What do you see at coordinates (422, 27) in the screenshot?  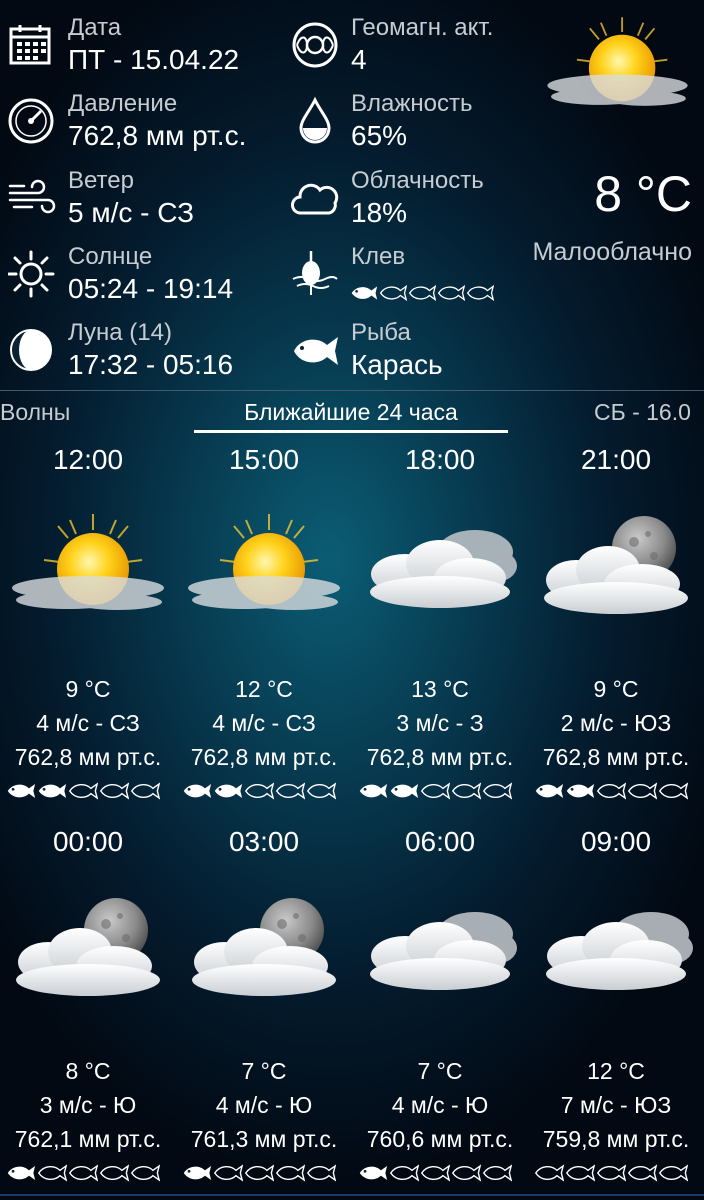 I see `geomagnetic-label: Геомагн. акт.` at bounding box center [422, 27].